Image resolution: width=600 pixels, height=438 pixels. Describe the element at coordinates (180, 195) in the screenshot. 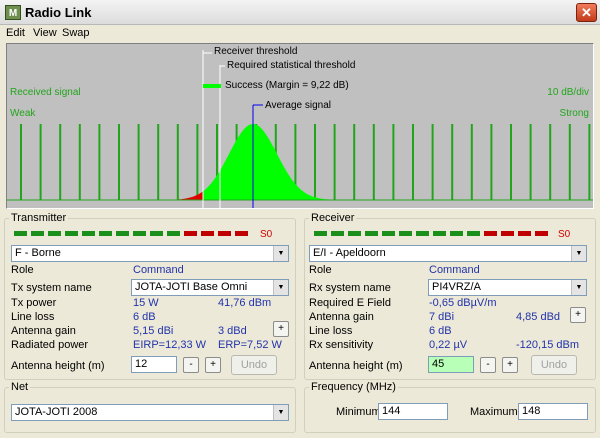

I see `fail-distribution-area` at that location.